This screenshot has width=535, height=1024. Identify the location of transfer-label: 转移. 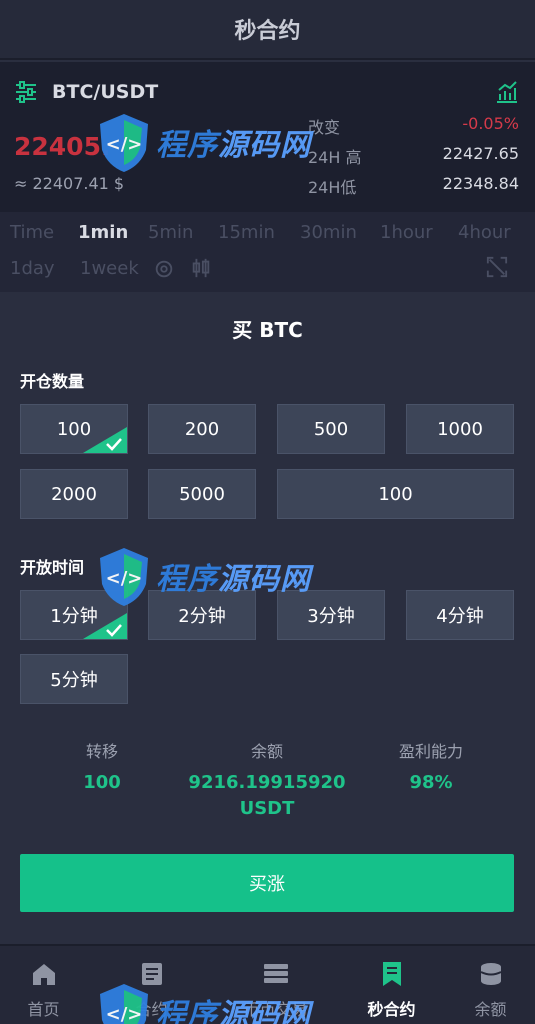
(101, 751).